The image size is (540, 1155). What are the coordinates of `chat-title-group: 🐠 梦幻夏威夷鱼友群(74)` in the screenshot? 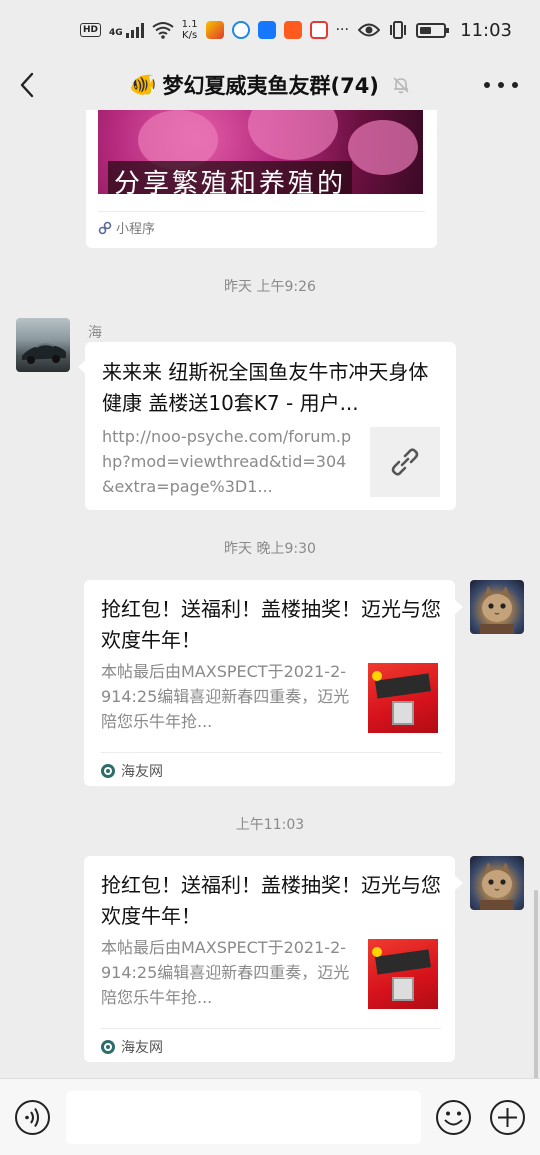 It's located at (270, 85).